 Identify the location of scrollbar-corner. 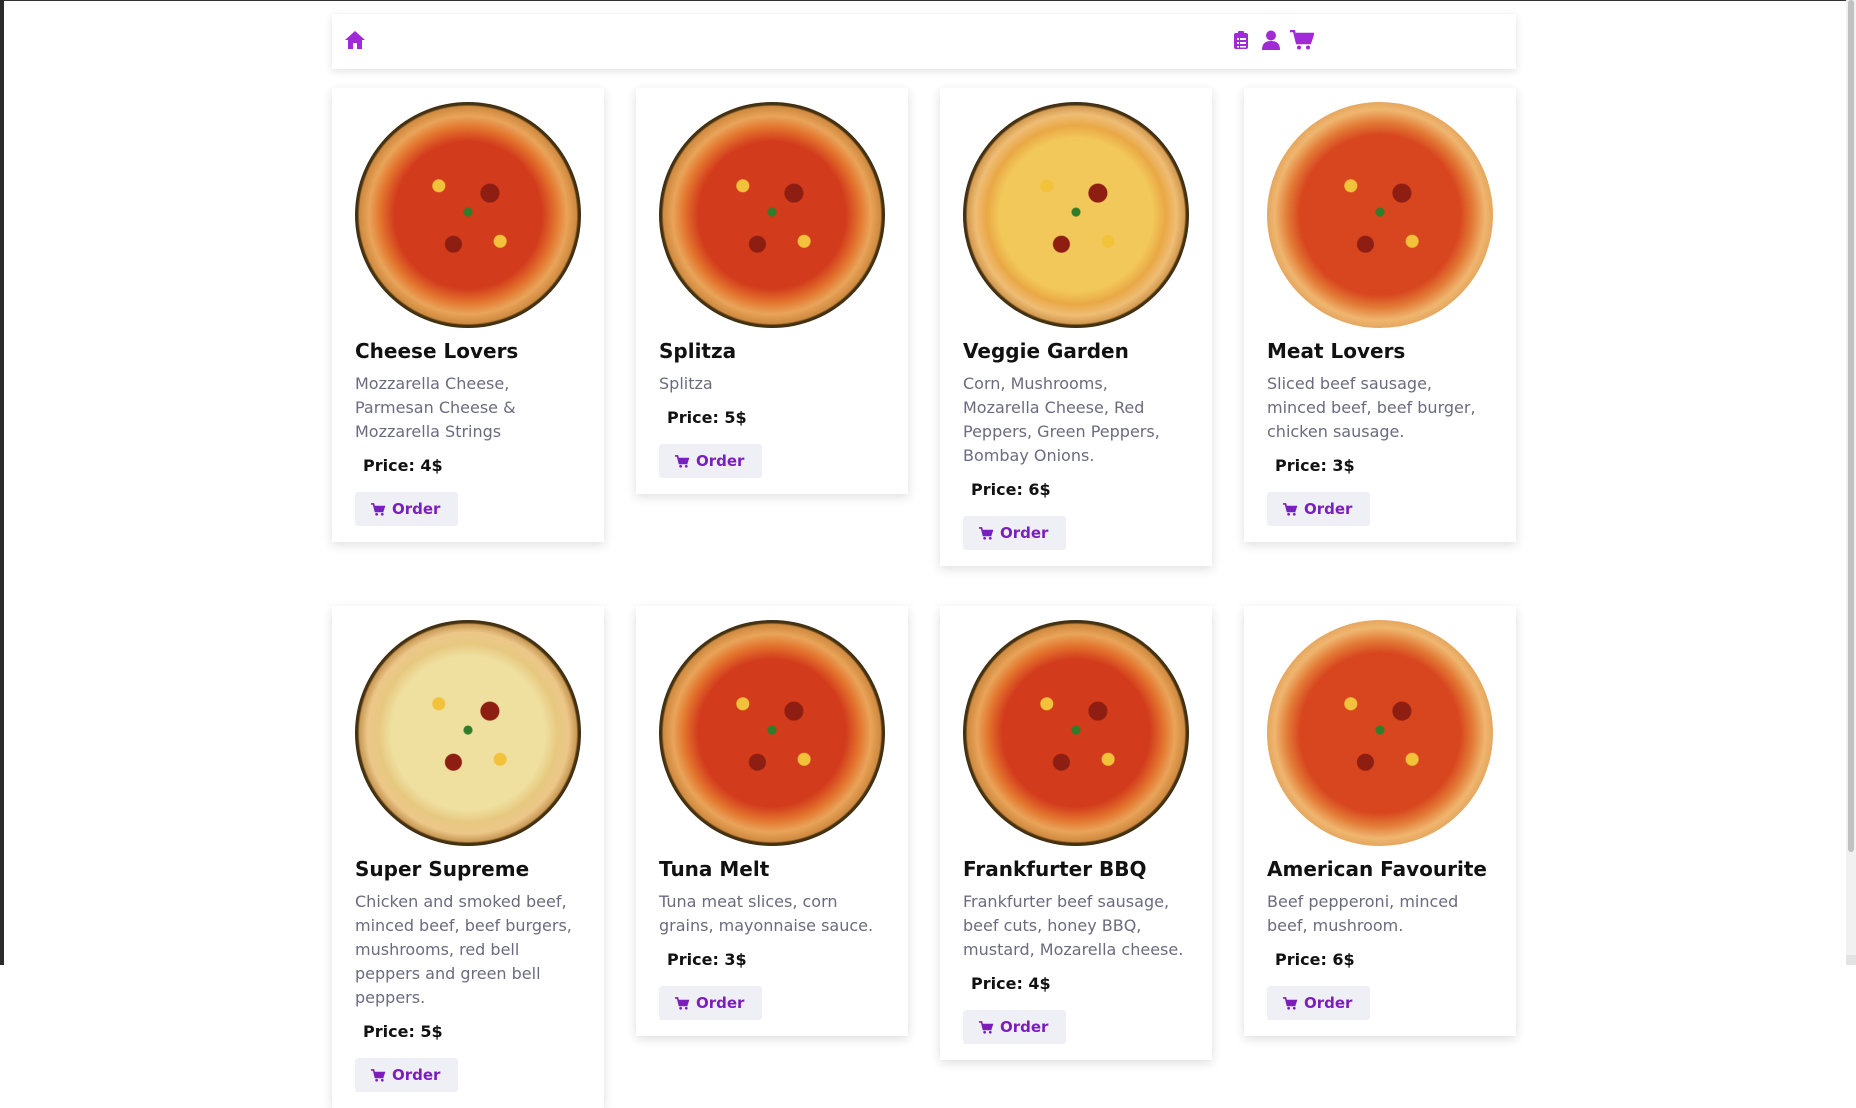
(1851, 960).